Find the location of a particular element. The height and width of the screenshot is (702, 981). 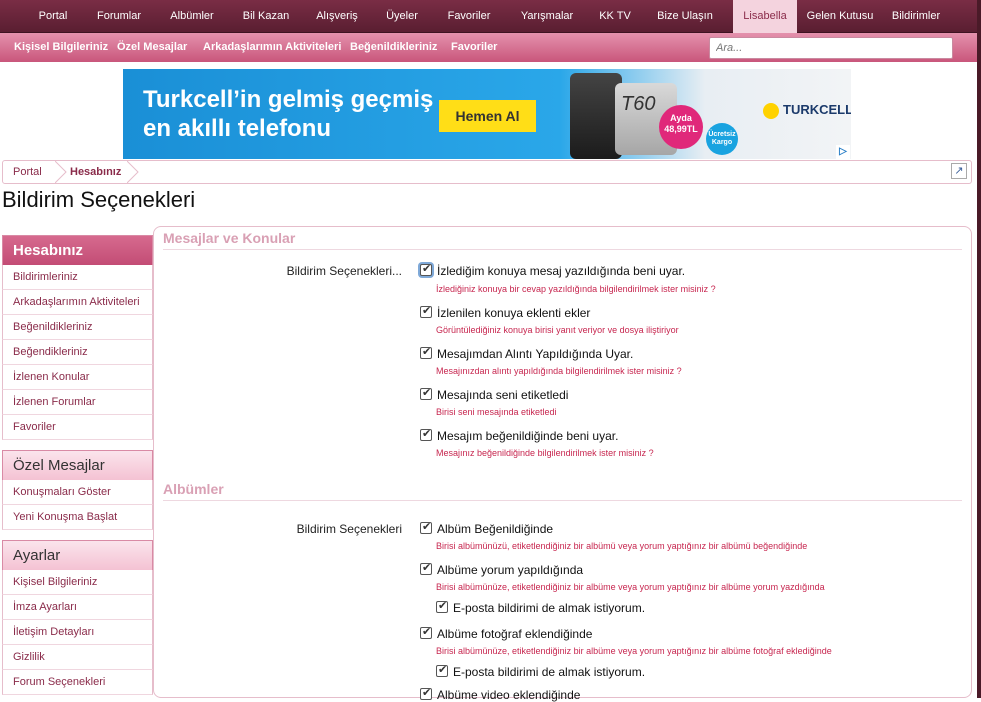

sidebar-heading-ozel-mesajlar: Özel Mesajlar is located at coordinates (77, 465).